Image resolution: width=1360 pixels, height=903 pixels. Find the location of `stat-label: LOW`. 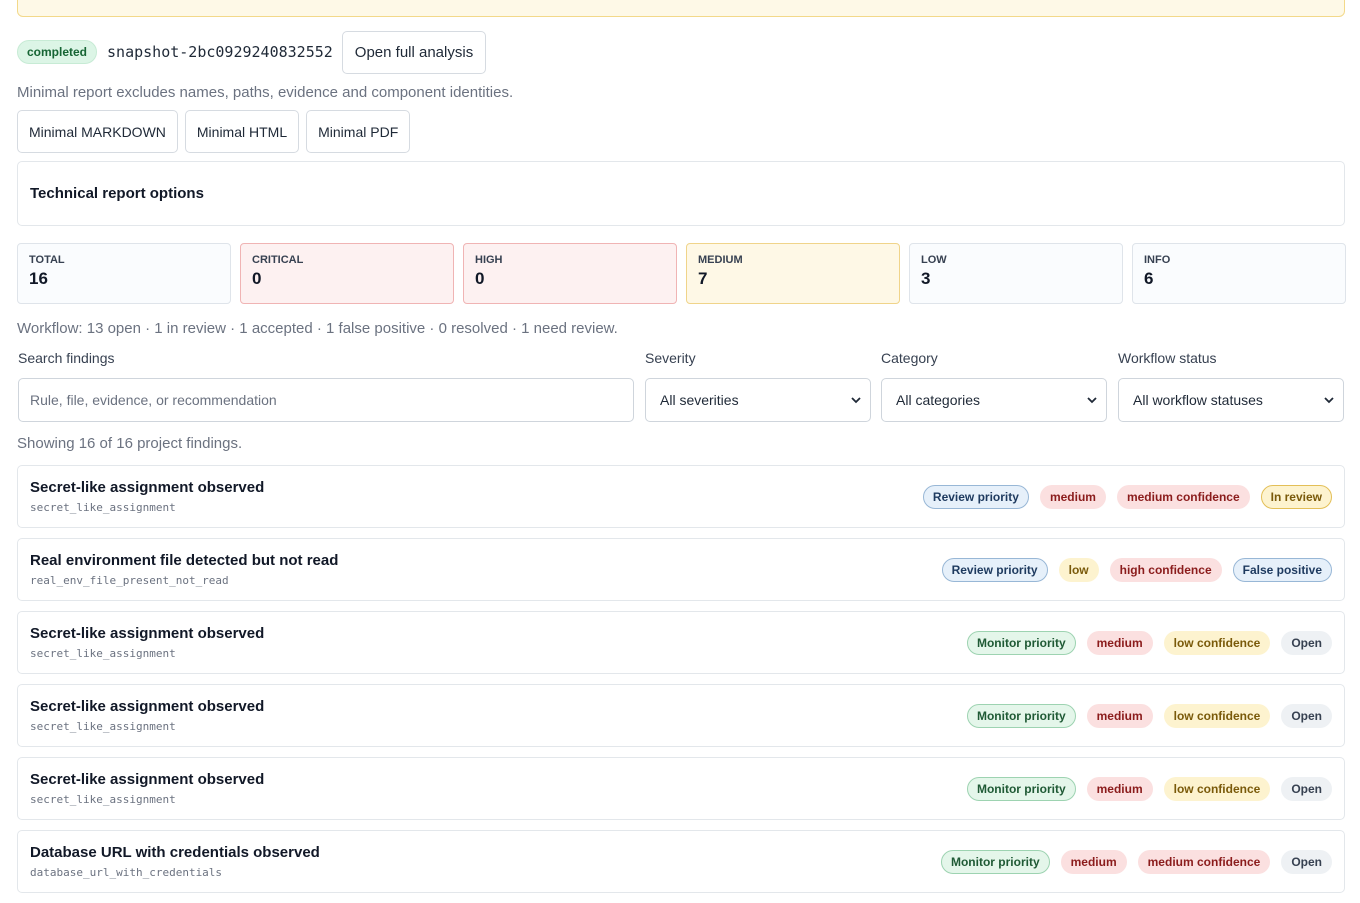

stat-label: LOW is located at coordinates (934, 260).